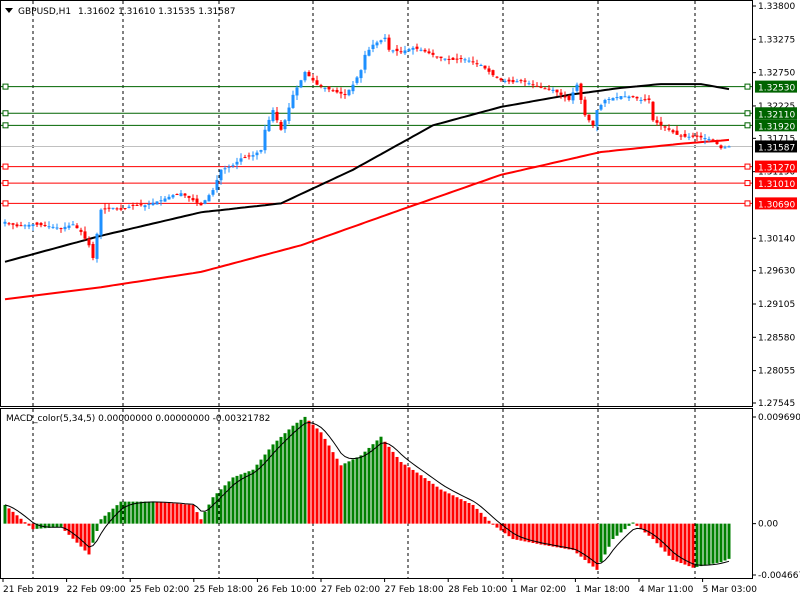 Image resolution: width=800 pixels, height=604 pixels. Describe the element at coordinates (776, 89) in the screenshot. I see `level-price-label: 1.32530` at that location.